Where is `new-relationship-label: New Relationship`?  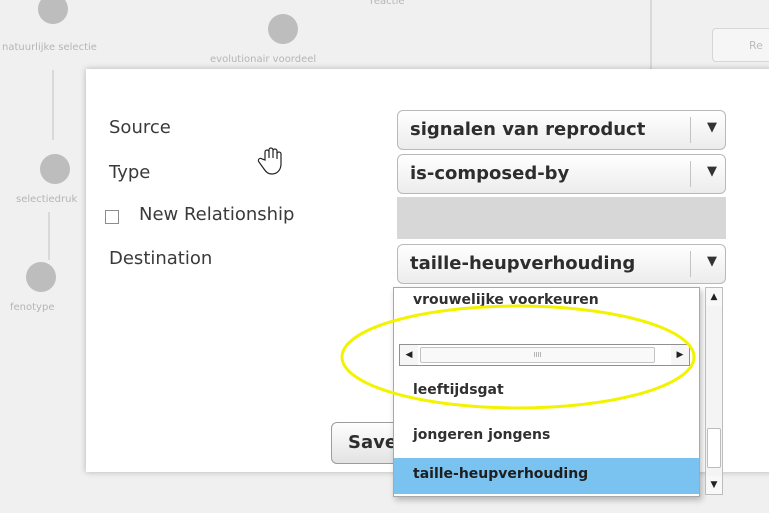 new-relationship-label: New Relationship is located at coordinates (216, 214).